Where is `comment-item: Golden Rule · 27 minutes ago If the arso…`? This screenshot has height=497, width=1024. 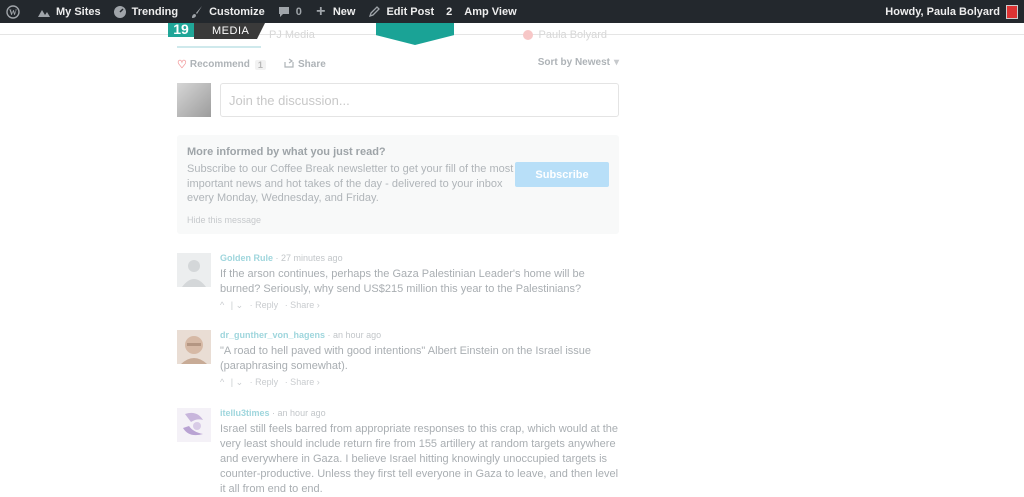
comment-item: Golden Rule · 27 minutes ago If the arso… is located at coordinates (398, 283).